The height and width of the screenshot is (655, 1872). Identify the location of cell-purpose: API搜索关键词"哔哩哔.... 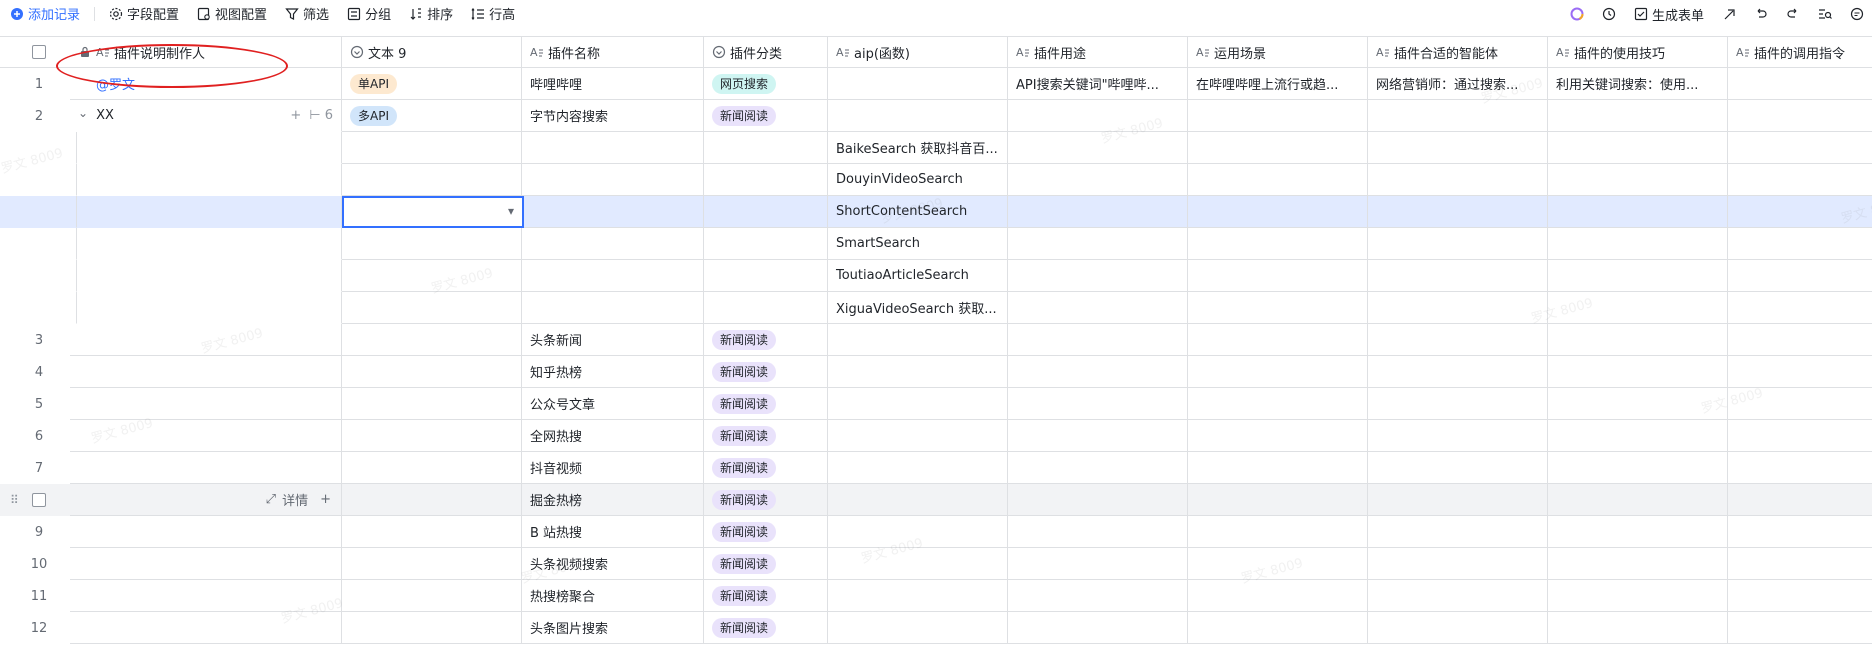
(1098, 84).